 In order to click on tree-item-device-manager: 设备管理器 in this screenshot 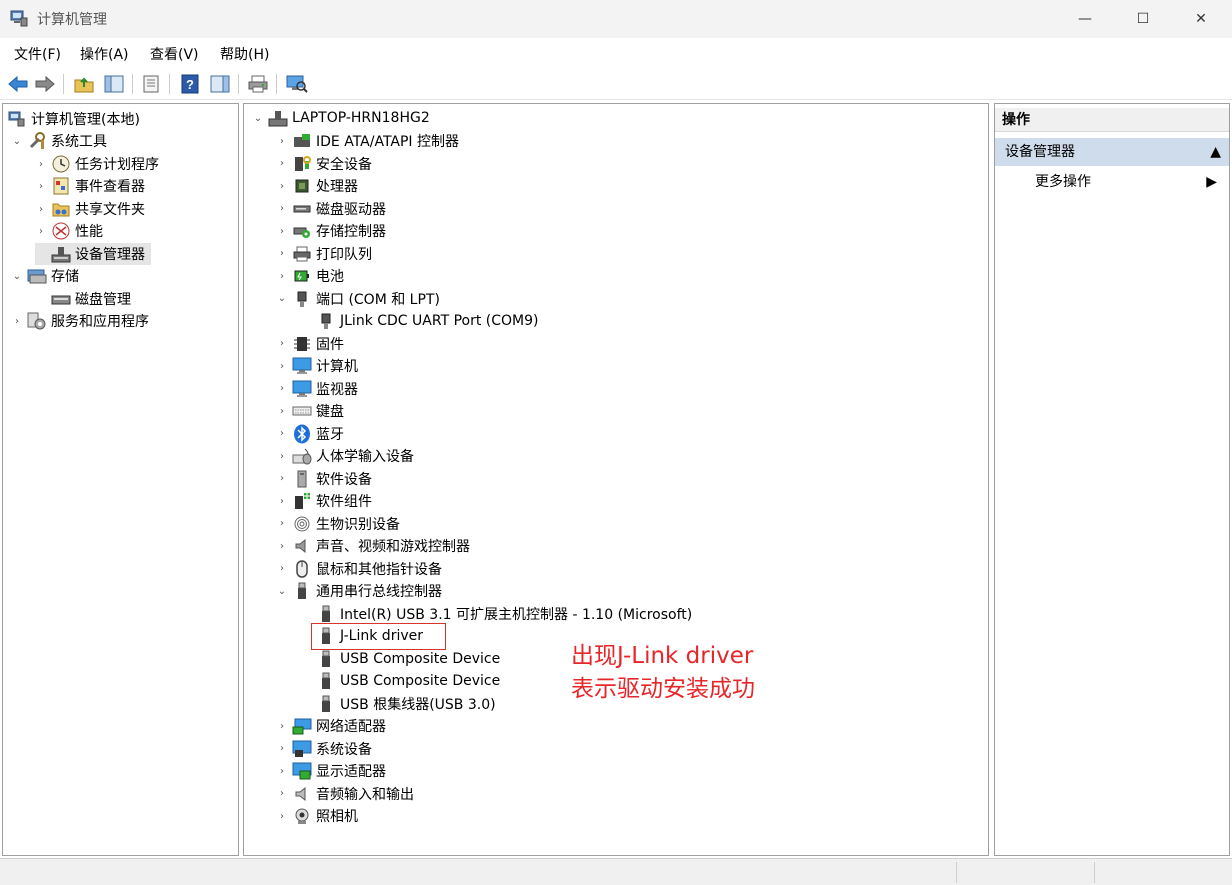, I will do `click(93, 254)`.